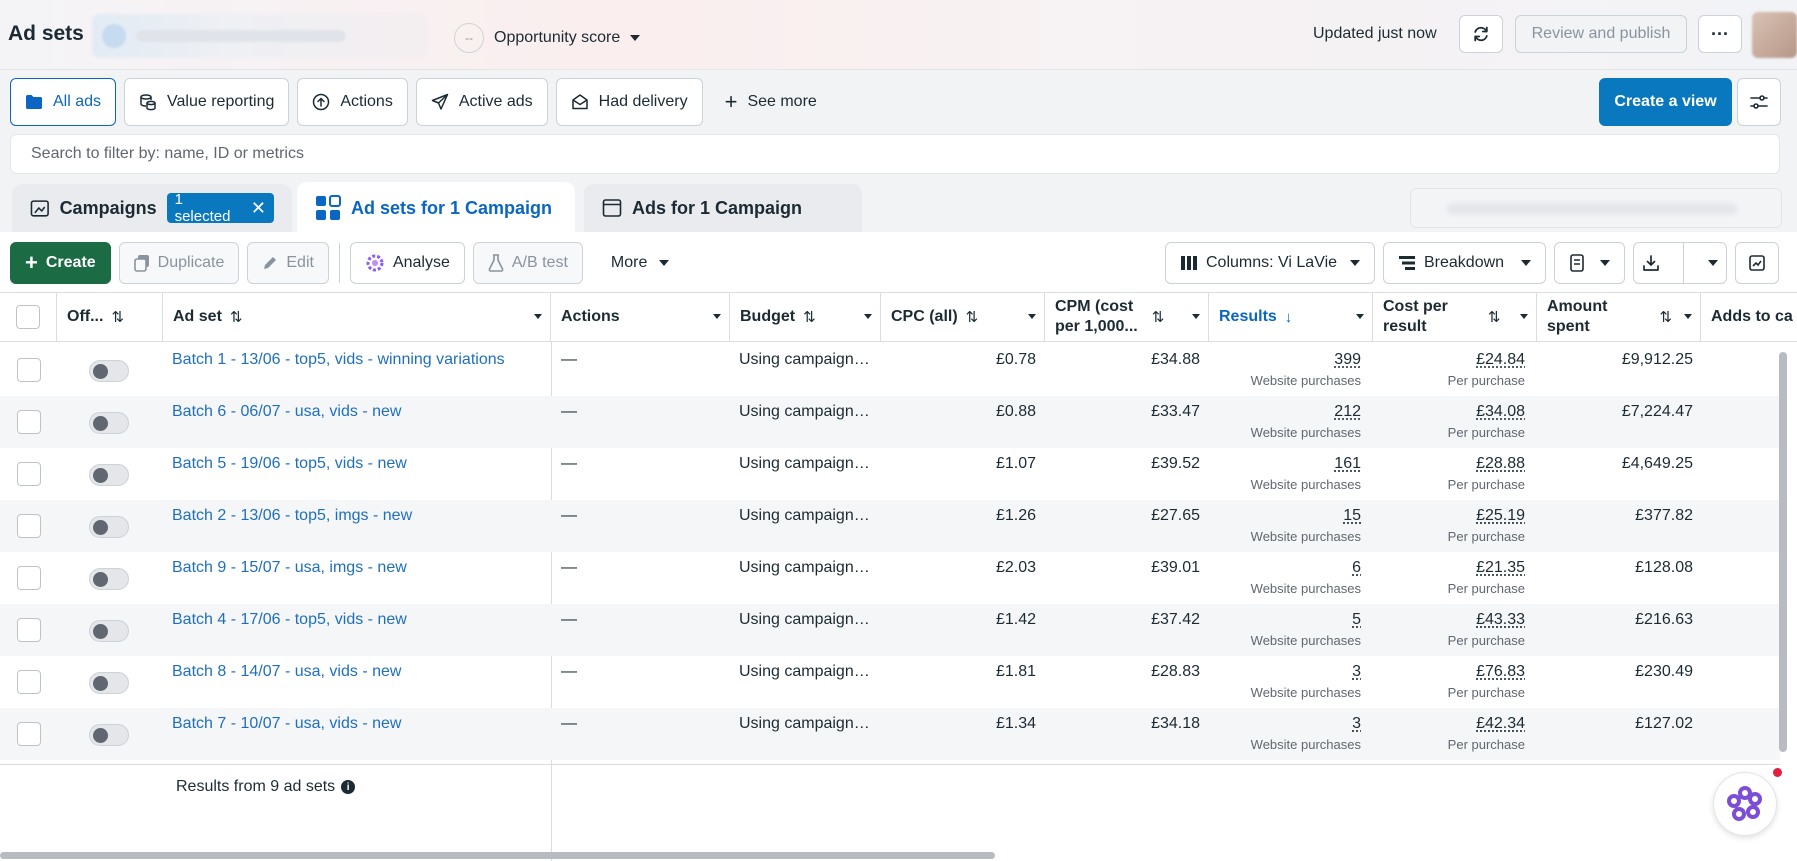 The height and width of the screenshot is (861, 1797). I want to click on review-and-publish-button: Review and publish, so click(1601, 34).